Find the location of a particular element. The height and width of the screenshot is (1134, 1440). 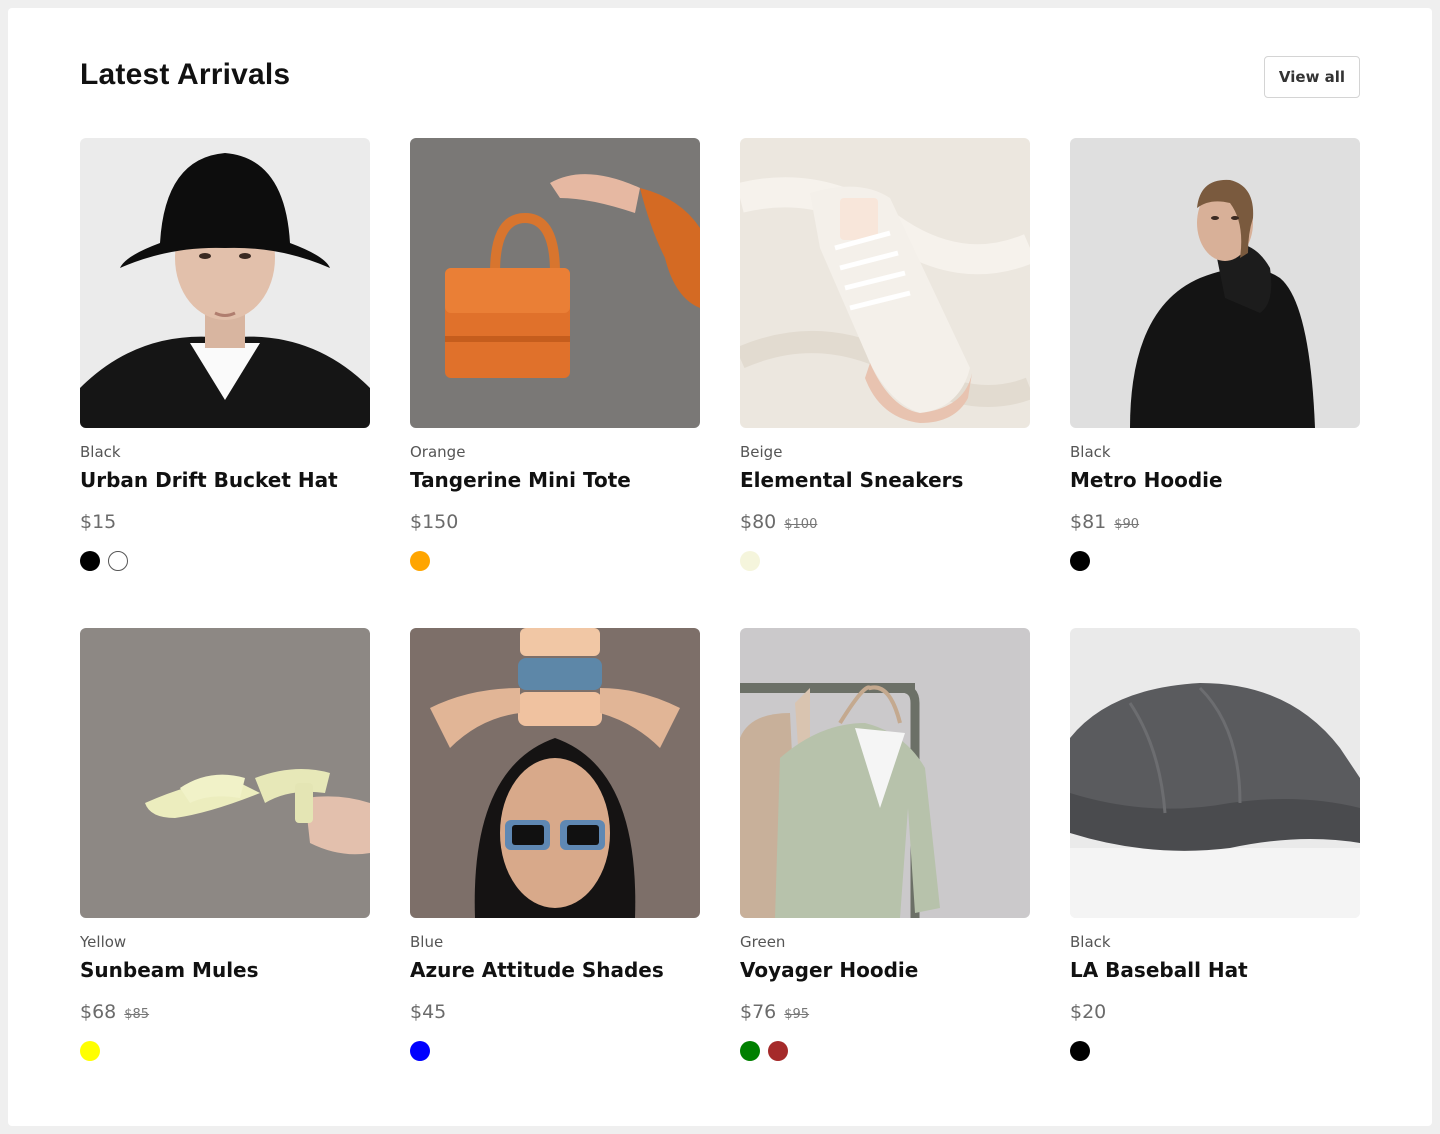

price-row: $15 is located at coordinates (225, 523).